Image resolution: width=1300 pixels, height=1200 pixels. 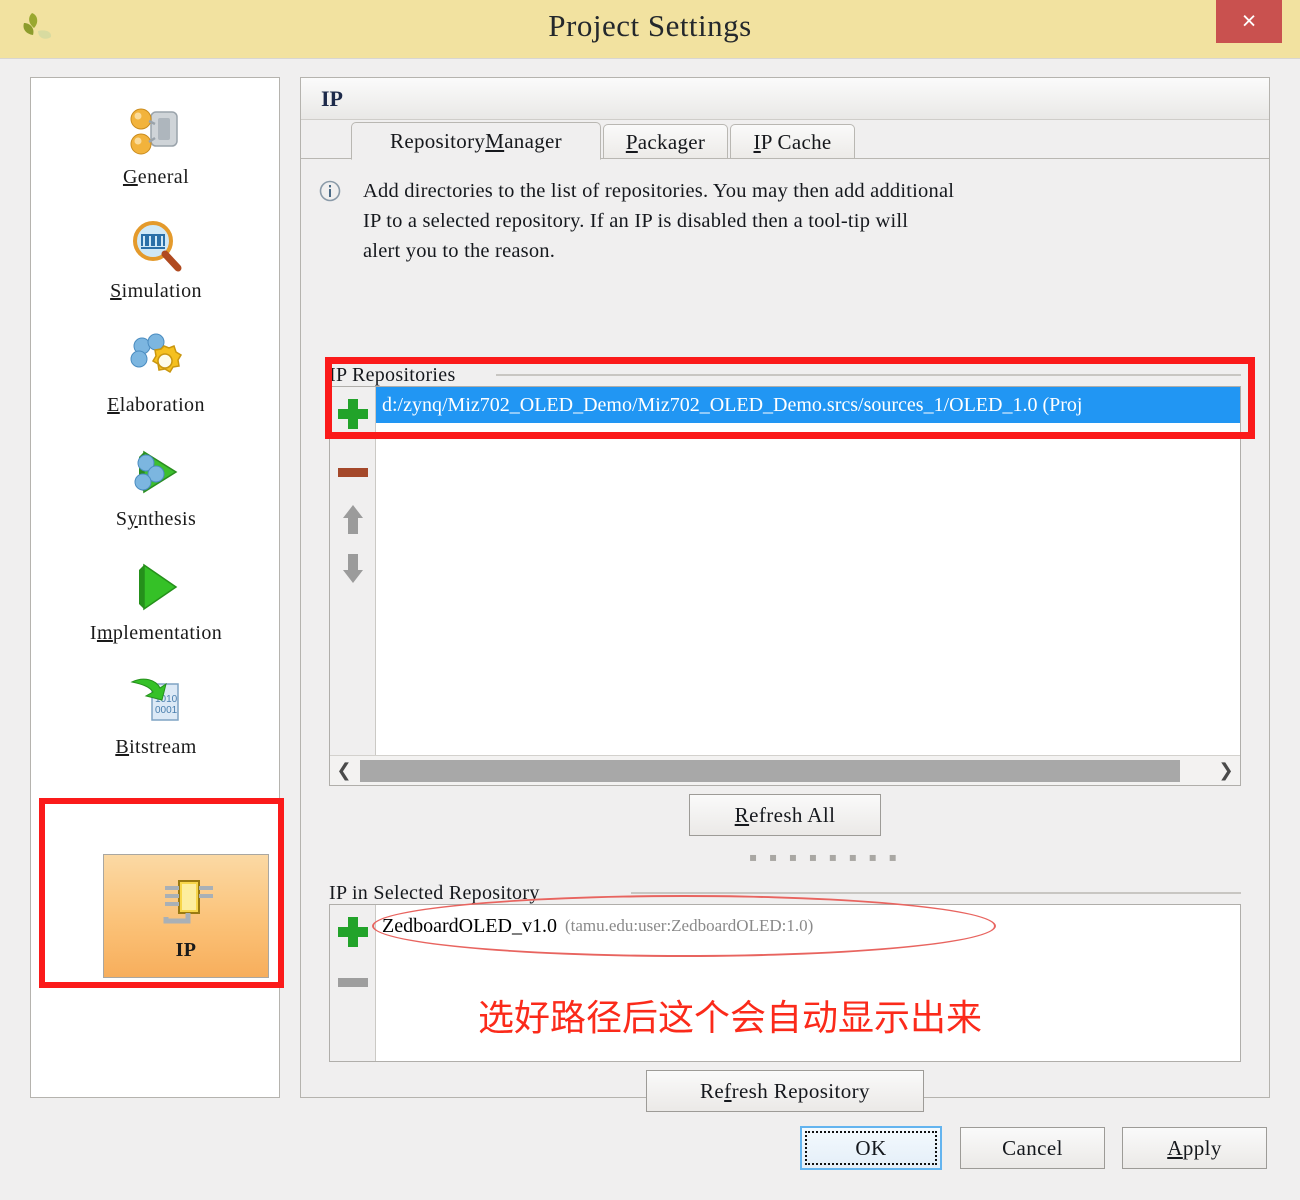 I want to click on chevron-left-icon: ❮, so click(x=344, y=771).